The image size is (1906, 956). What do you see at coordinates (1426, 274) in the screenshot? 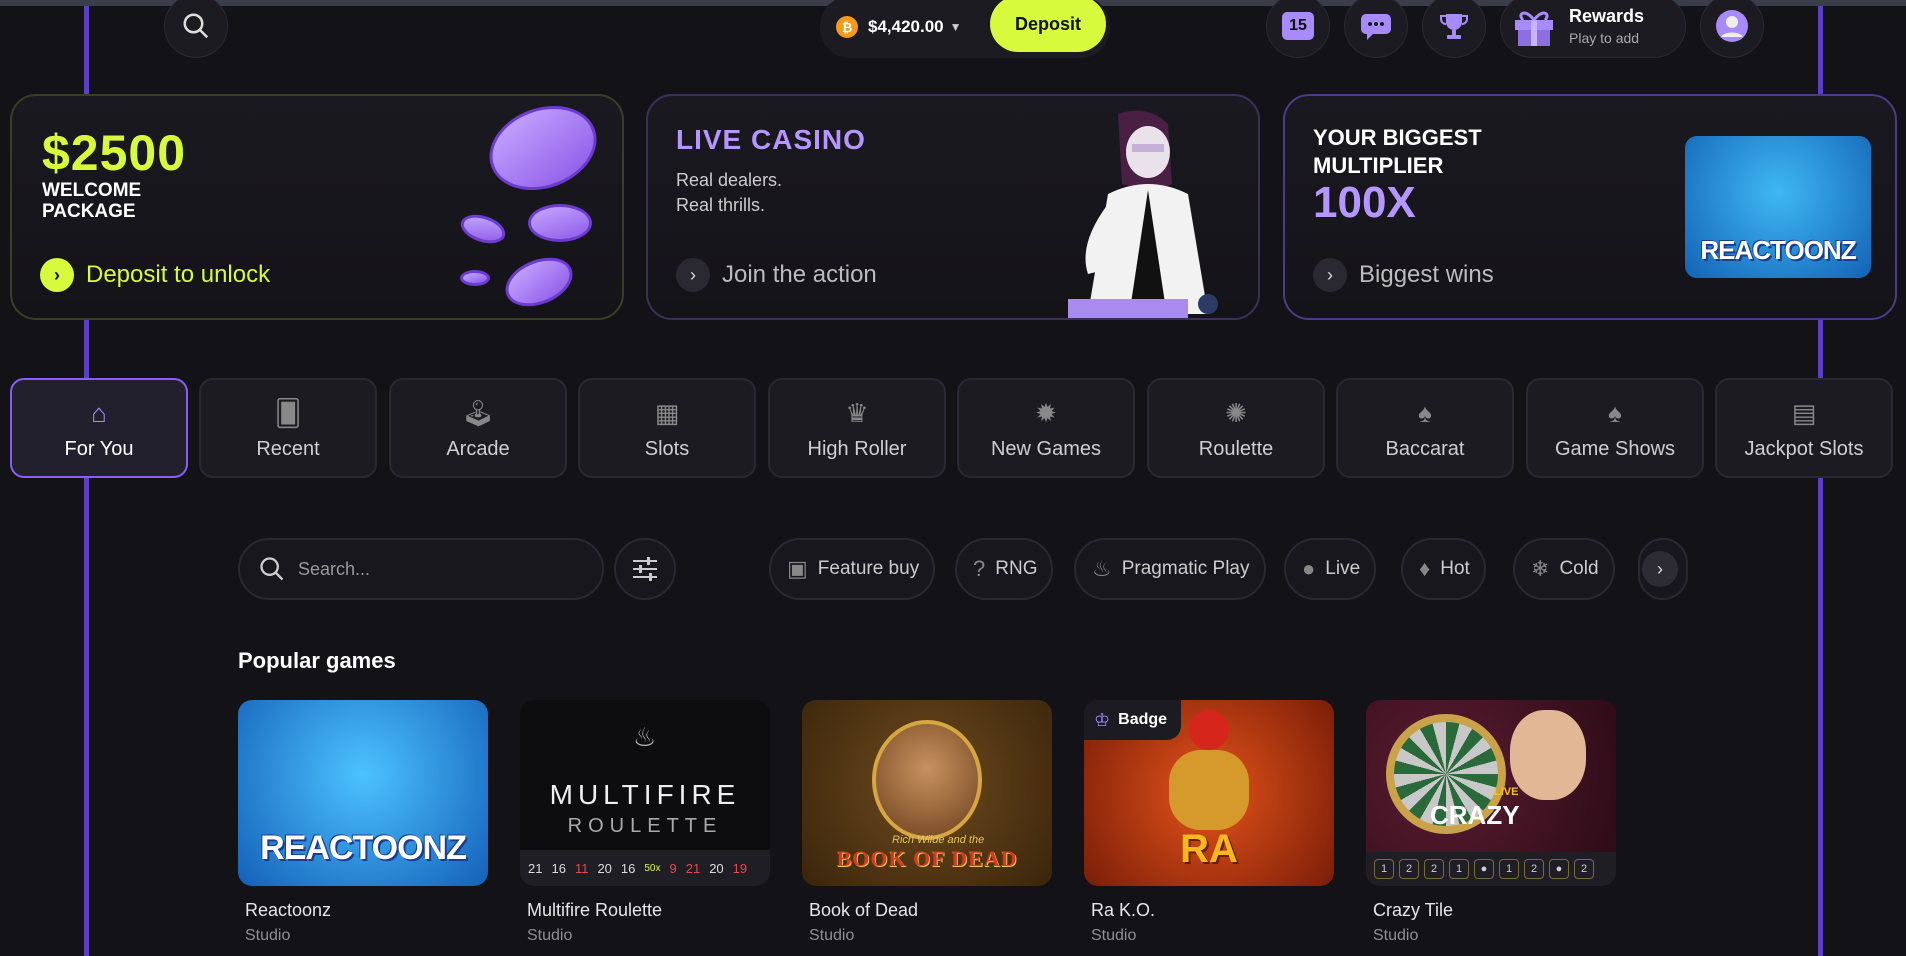
I see `multiplier-cta-label: Biggest wins` at bounding box center [1426, 274].